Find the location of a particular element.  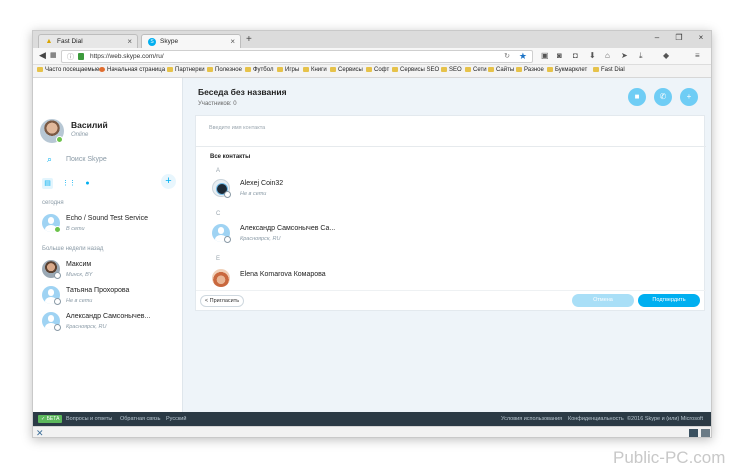

bookmark-item: Букмарклет is located at coordinates (567, 70).